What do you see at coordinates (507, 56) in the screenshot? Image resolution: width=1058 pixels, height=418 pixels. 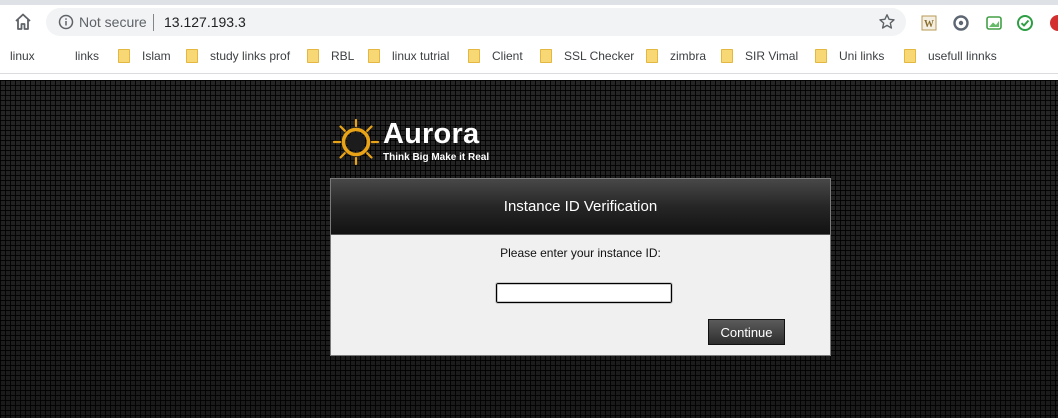 I see `bookmark-label: Client` at bounding box center [507, 56].